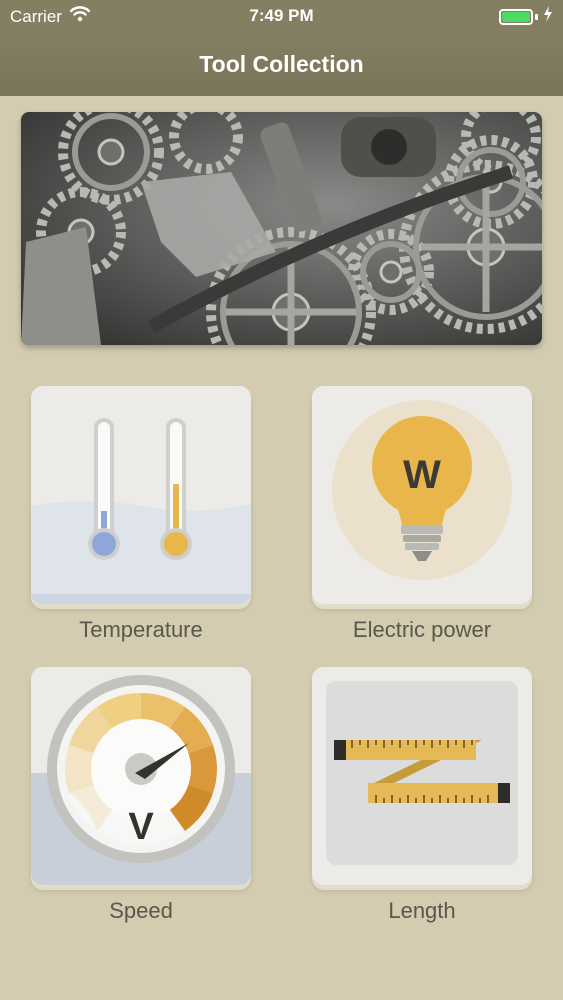  Describe the element at coordinates (516, 16) in the screenshot. I see `battery-icon` at that location.